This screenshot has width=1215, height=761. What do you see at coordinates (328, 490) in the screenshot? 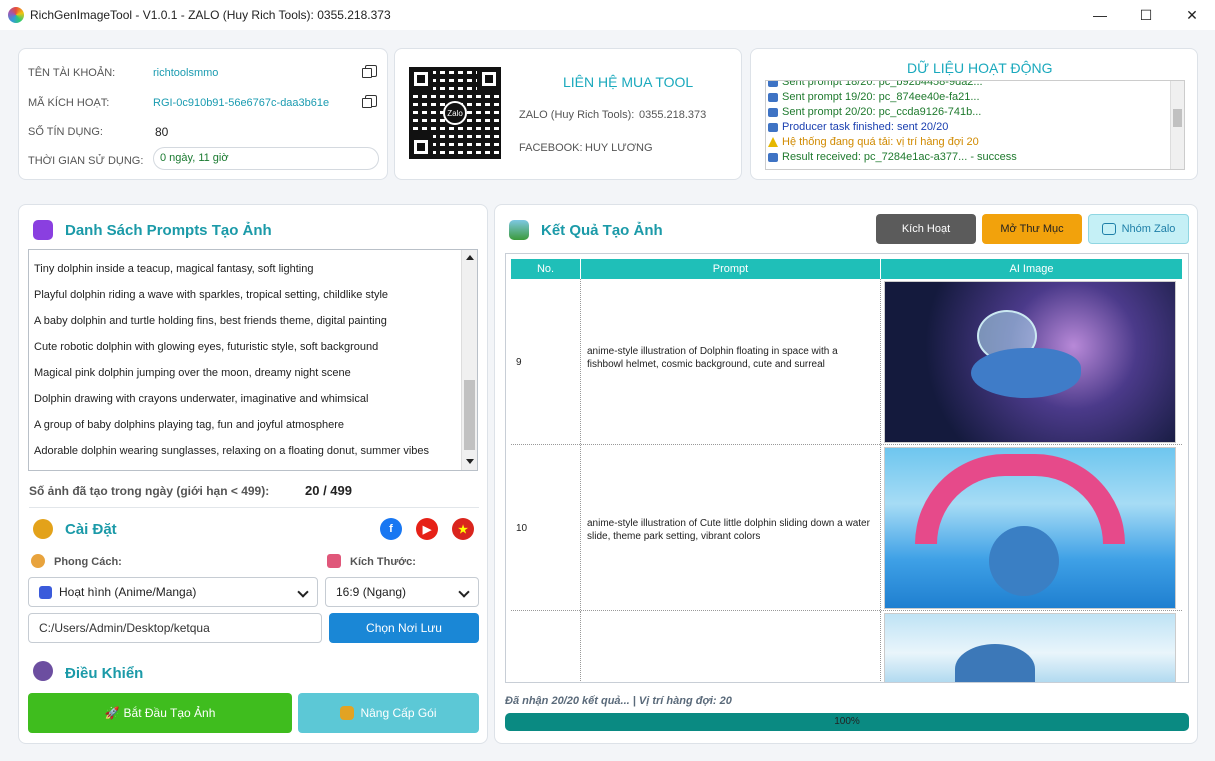
I see `daily-count-value: 20 / 499` at bounding box center [328, 490].